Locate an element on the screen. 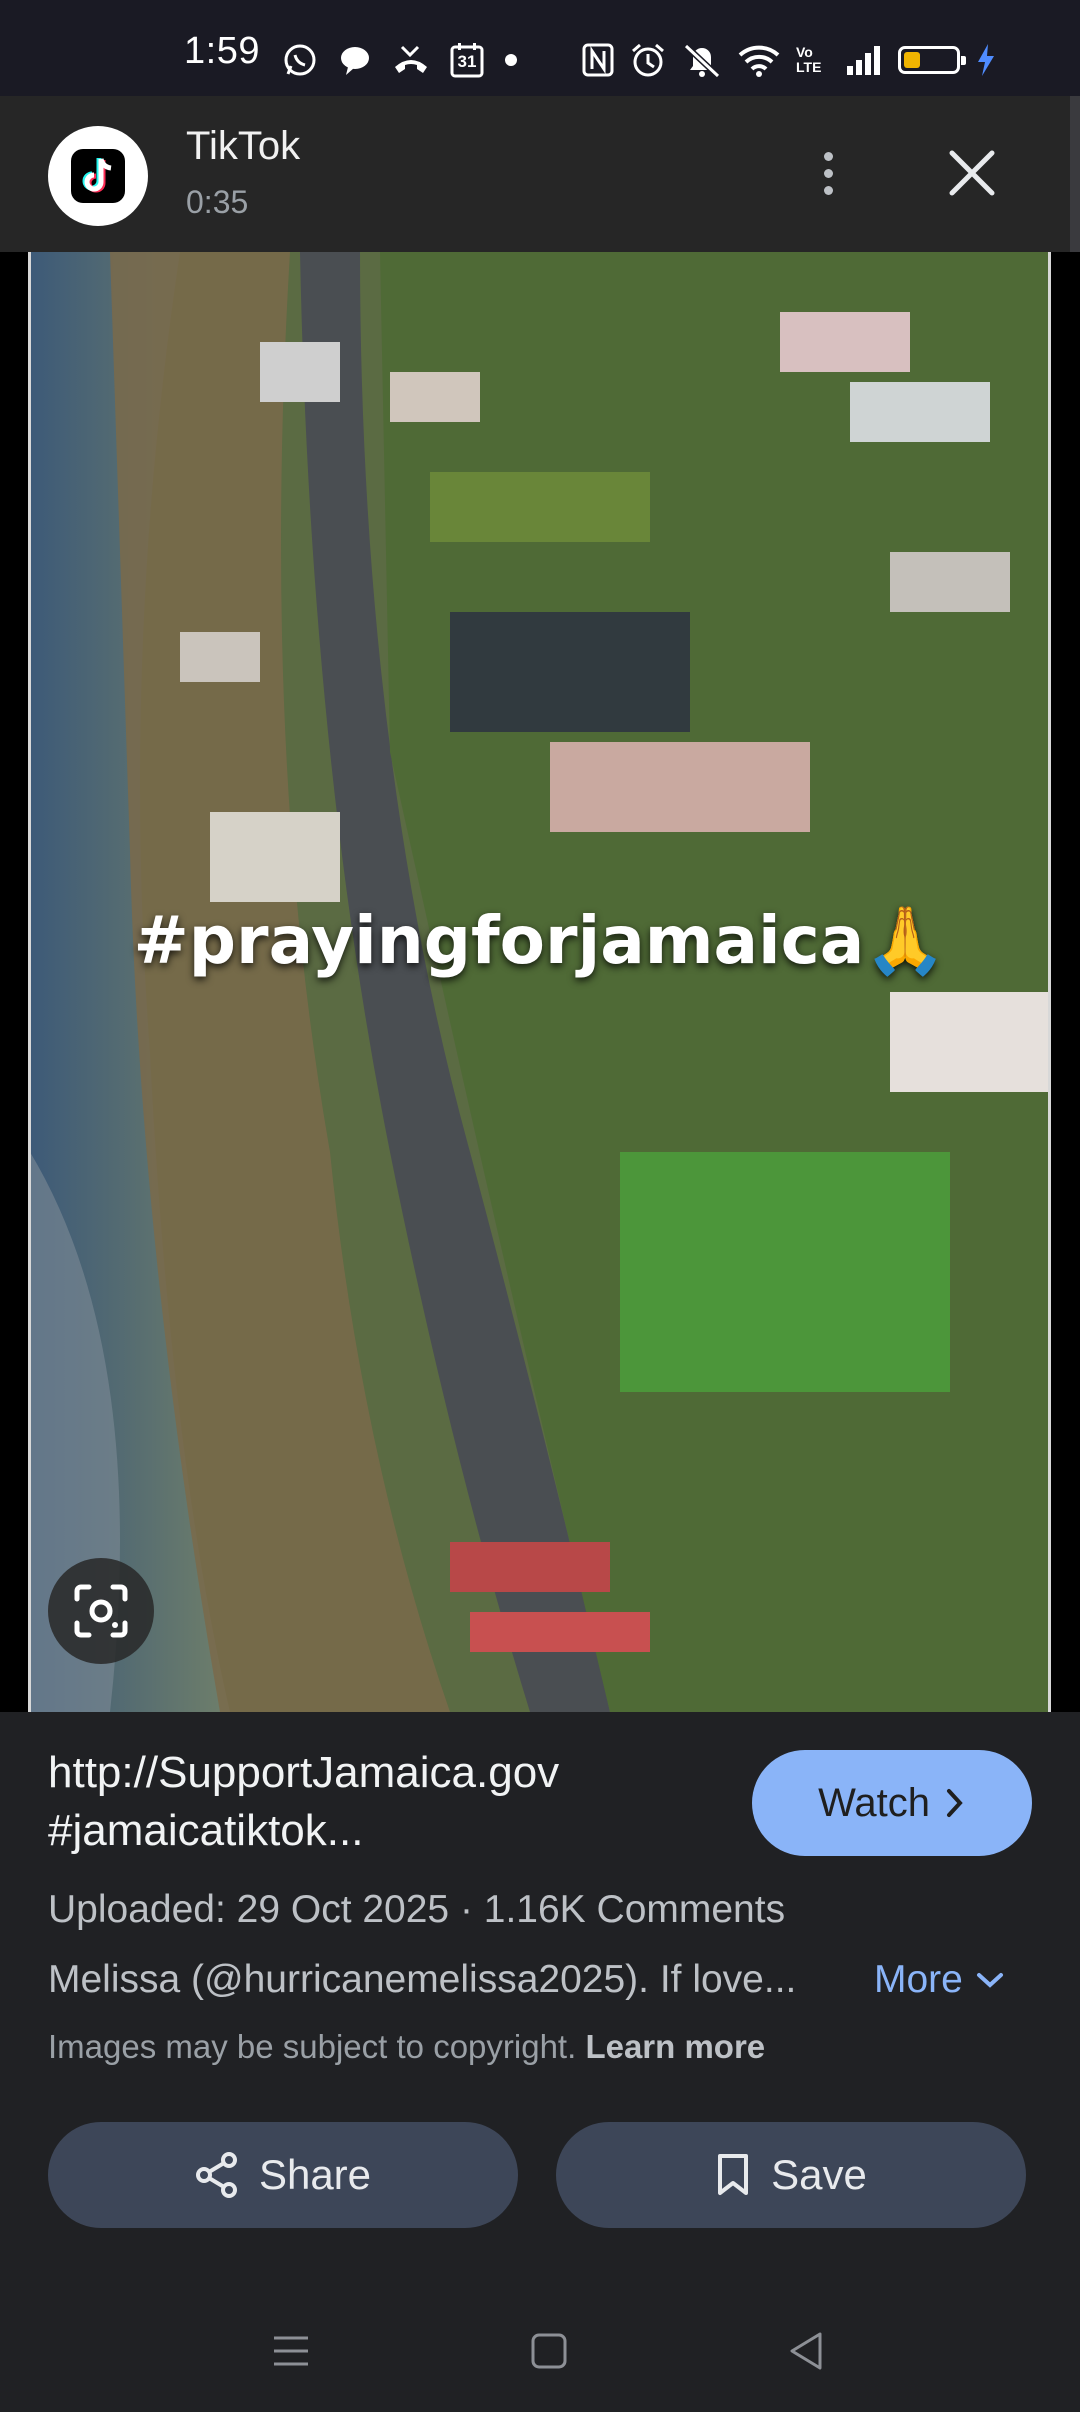 The width and height of the screenshot is (1080, 2412). chevron-right-icon is located at coordinates (954, 1803).